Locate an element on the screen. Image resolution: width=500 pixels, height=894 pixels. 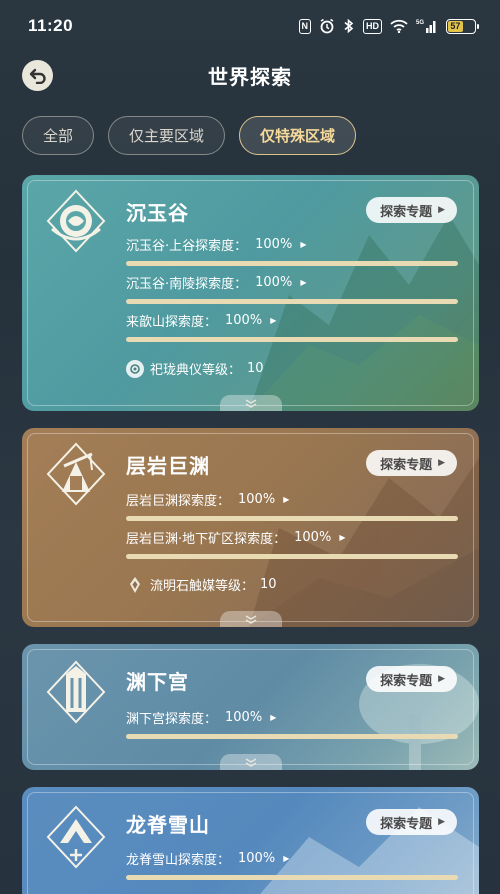
progress-label: 沉玉谷·上谷探索度： 100% ▶ is located at coordinates (292, 244).